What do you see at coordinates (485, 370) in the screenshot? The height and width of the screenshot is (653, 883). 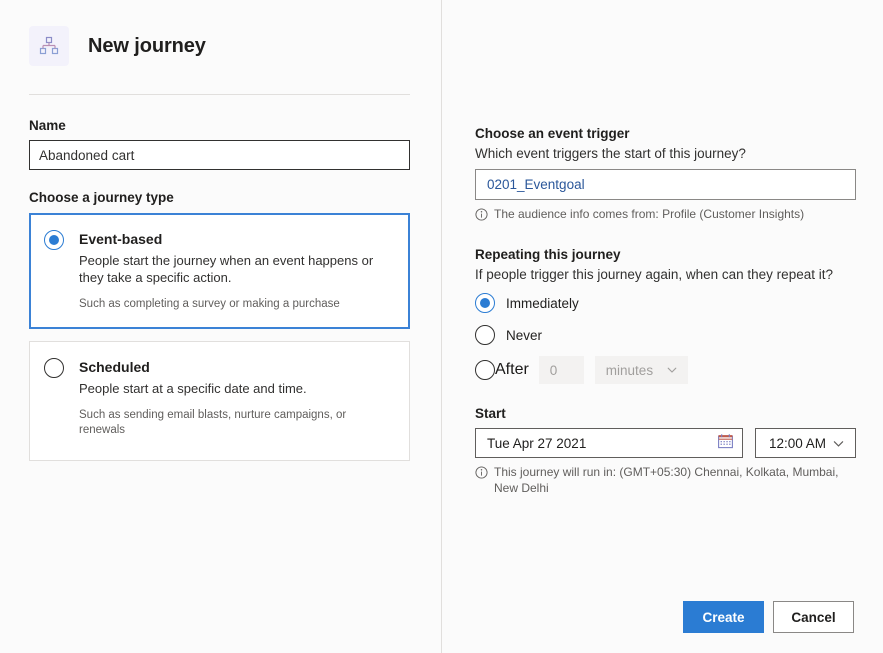 I see `radio-after` at bounding box center [485, 370].